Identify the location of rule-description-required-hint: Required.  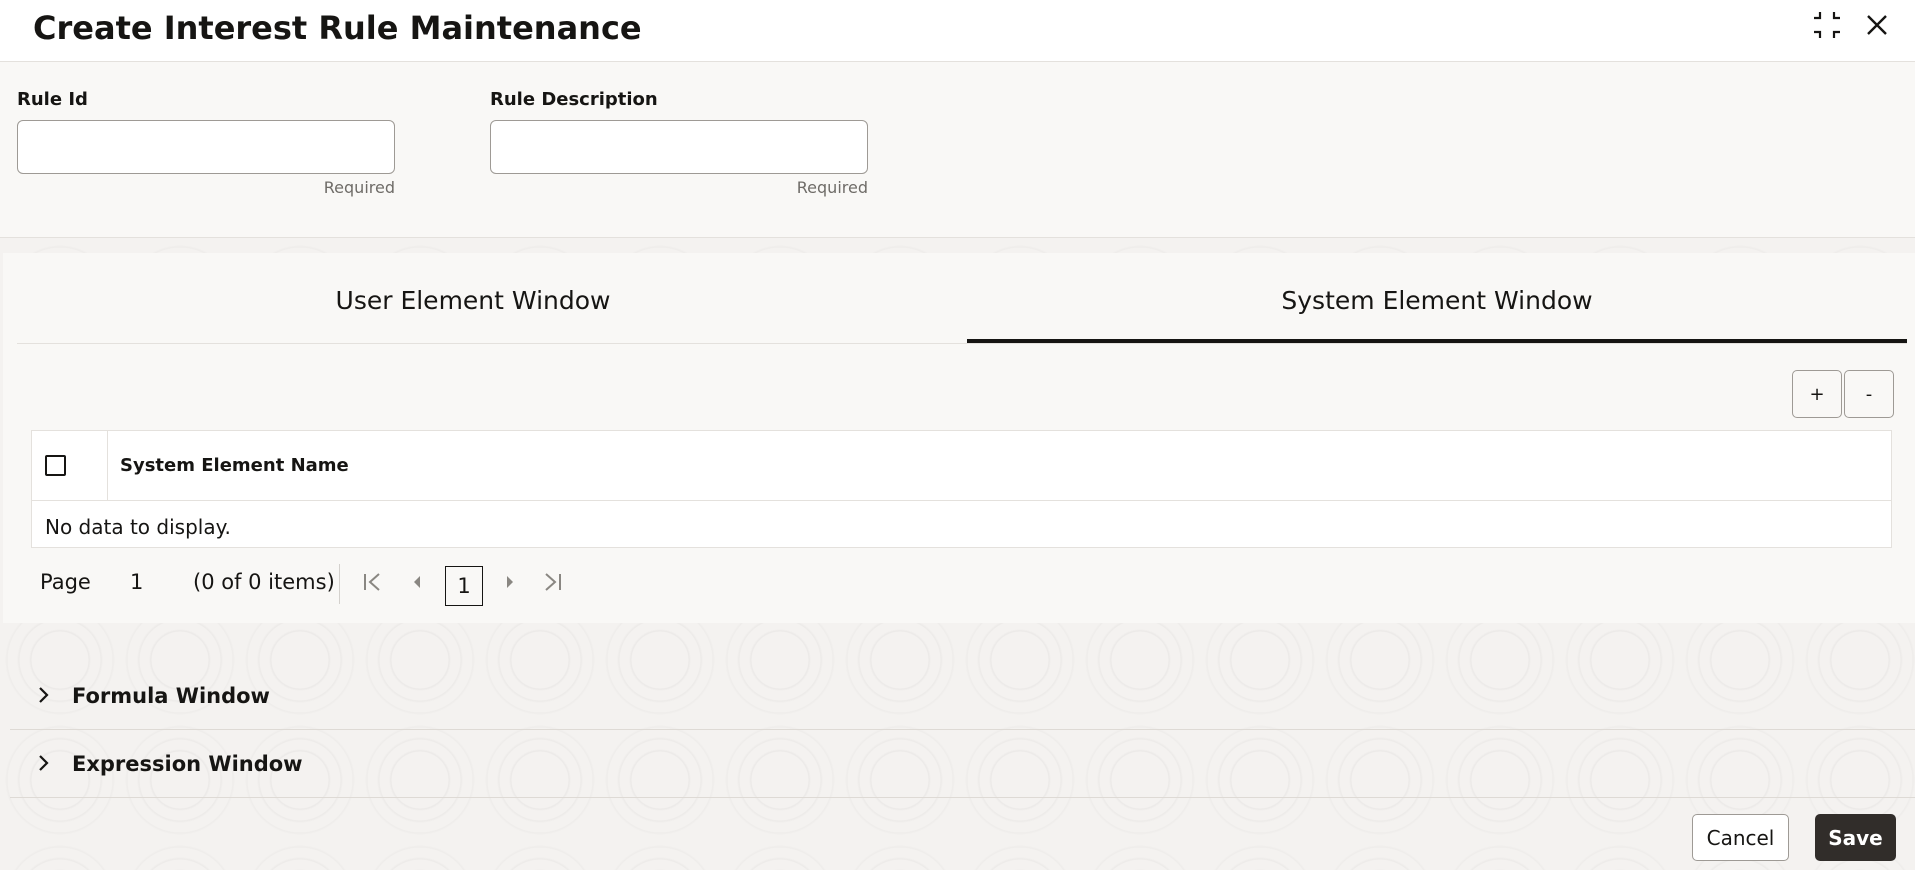
(832, 187).